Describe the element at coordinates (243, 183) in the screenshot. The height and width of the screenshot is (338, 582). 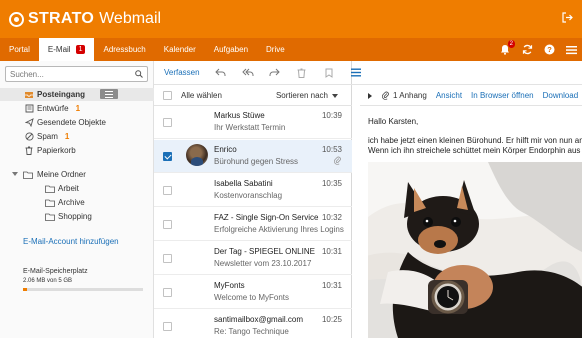
I see `message-from: Isabella Sabatini` at that location.